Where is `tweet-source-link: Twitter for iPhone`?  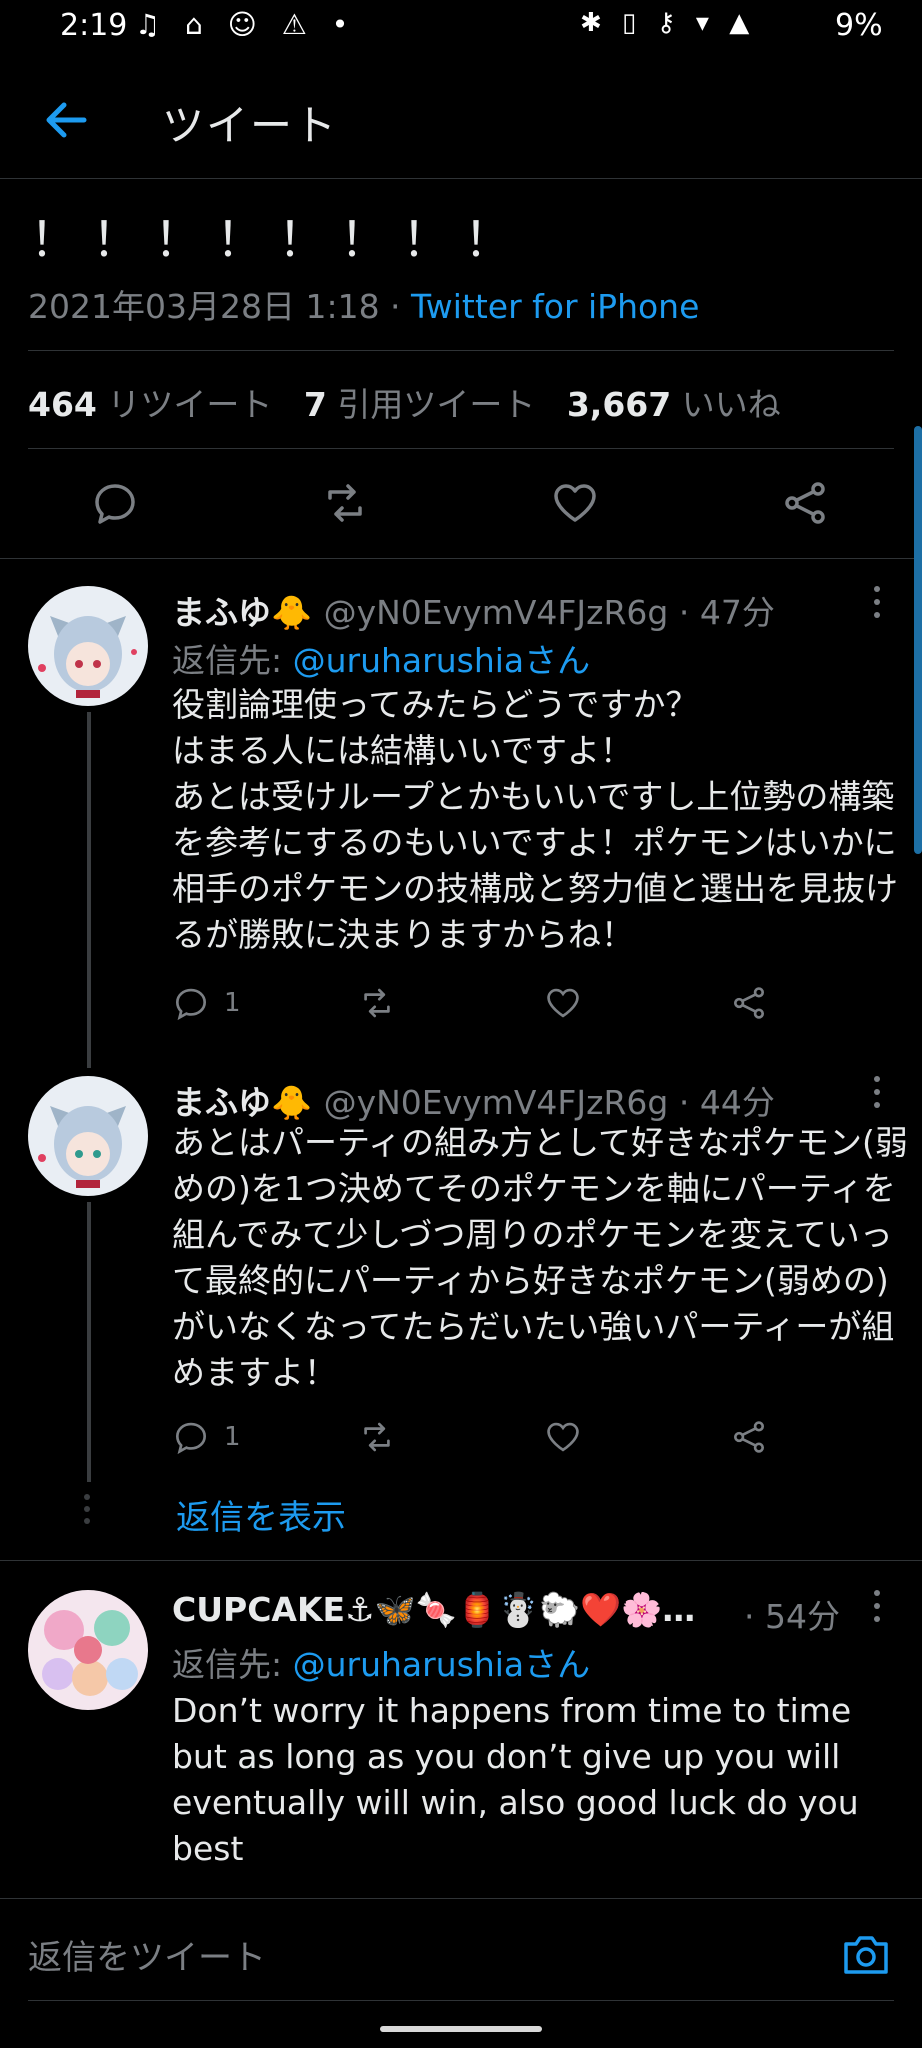 tweet-source-link: Twitter for iPhone is located at coordinates (555, 306).